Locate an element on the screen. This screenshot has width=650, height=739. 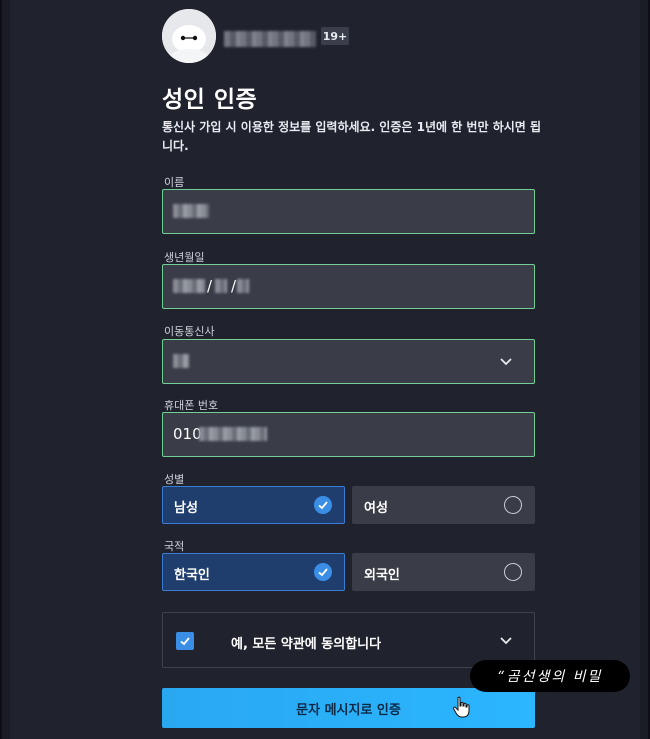
username-blurred is located at coordinates (270, 39).